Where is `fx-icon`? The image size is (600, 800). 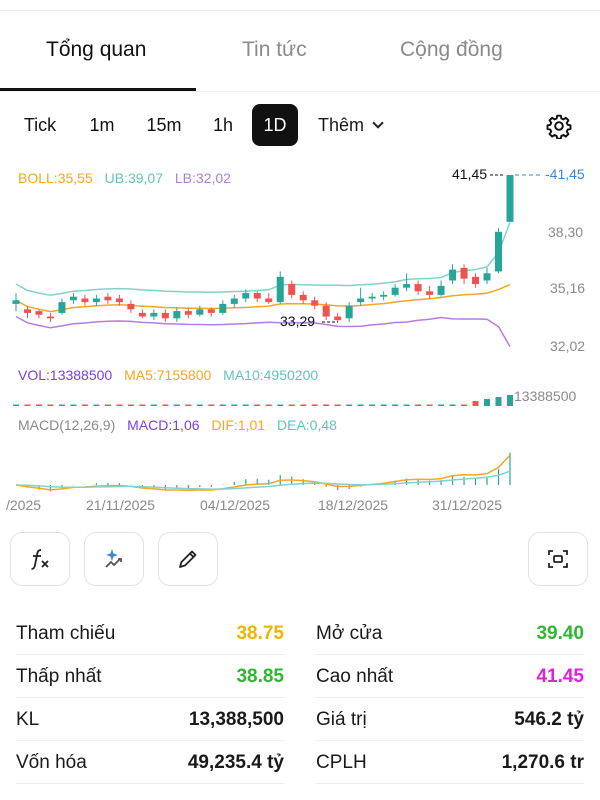 fx-icon is located at coordinates (40, 559).